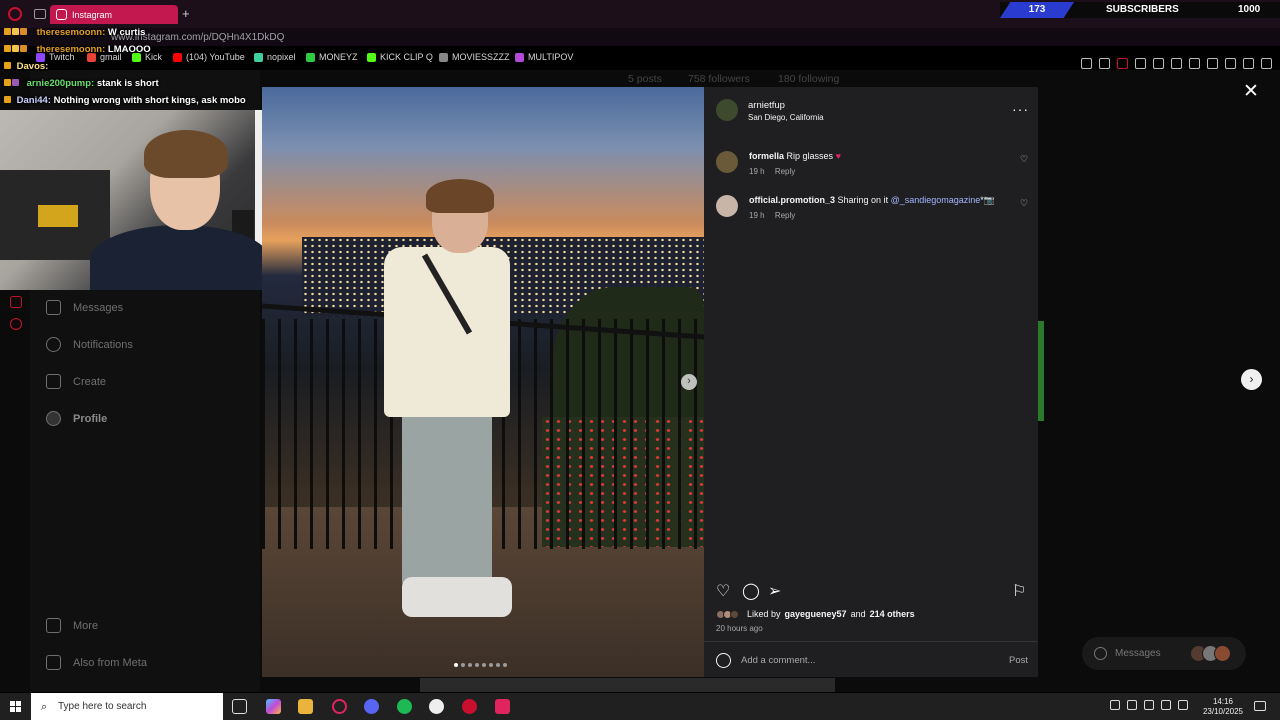  I want to click on profile-posts-count: 5 posts, so click(645, 79).